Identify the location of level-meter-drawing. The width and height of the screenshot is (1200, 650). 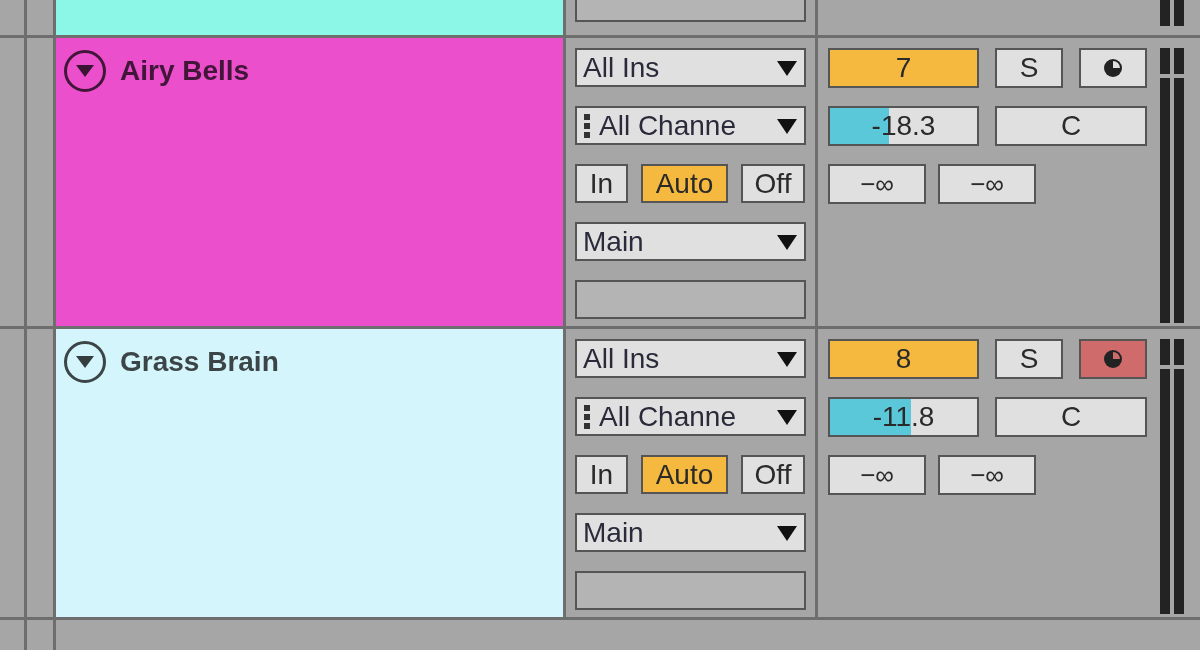
(1172, 13).